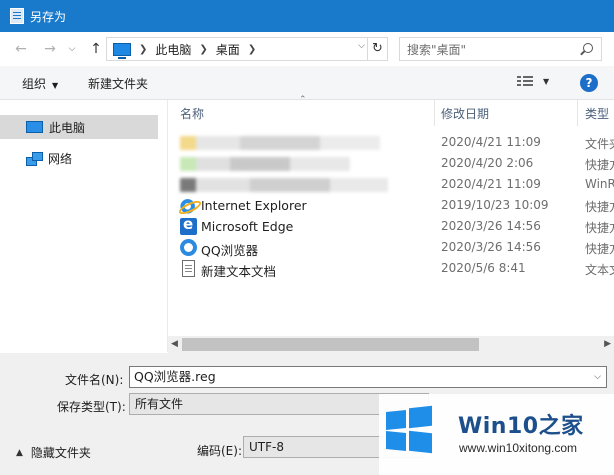  What do you see at coordinates (118, 83) in the screenshot?
I see `new-folder-button: 新建文件夹` at bounding box center [118, 83].